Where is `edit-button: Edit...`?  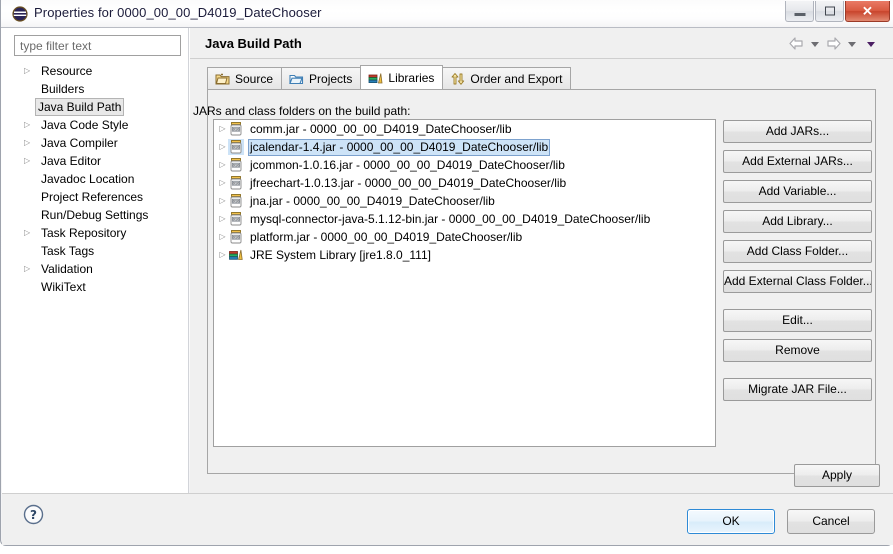
edit-button: Edit... is located at coordinates (797, 320).